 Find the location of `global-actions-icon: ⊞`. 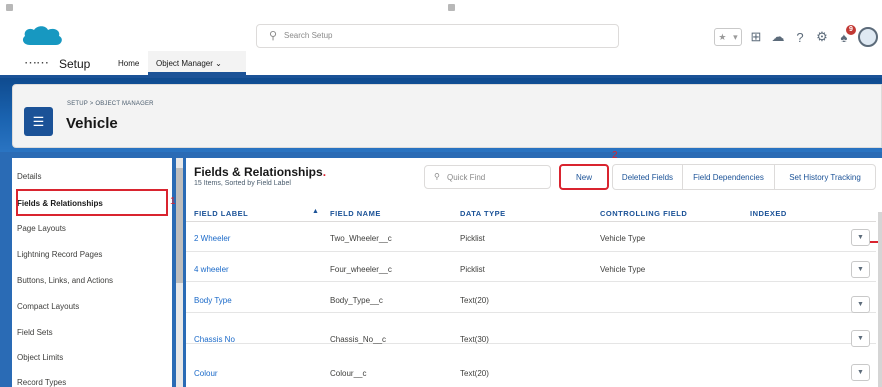

global-actions-icon: ⊞ is located at coordinates (756, 37).